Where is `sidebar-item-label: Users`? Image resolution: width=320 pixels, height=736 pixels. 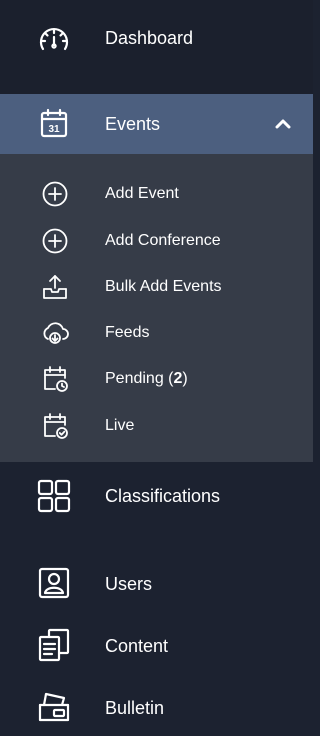
sidebar-item-label: Users is located at coordinates (129, 584).